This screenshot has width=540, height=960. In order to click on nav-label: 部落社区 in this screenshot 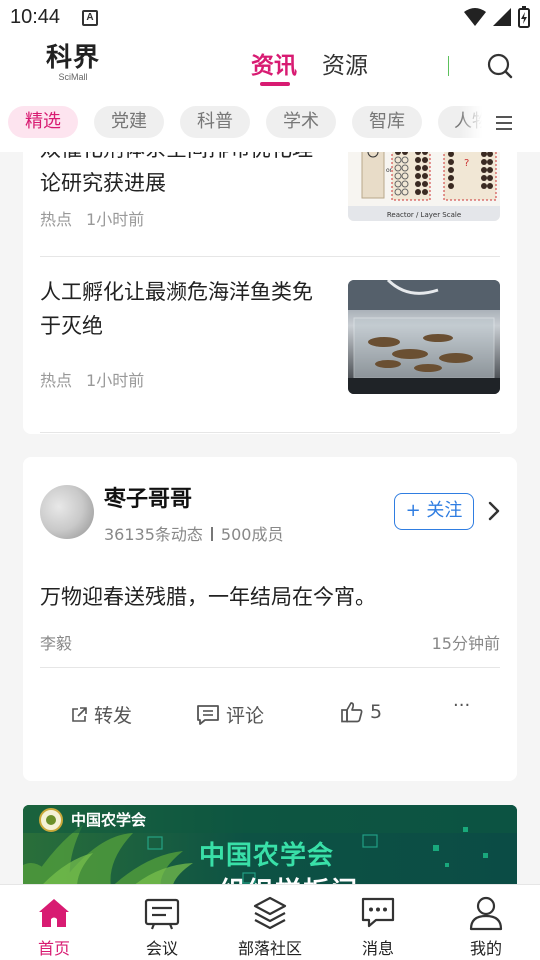, I will do `click(269, 948)`.